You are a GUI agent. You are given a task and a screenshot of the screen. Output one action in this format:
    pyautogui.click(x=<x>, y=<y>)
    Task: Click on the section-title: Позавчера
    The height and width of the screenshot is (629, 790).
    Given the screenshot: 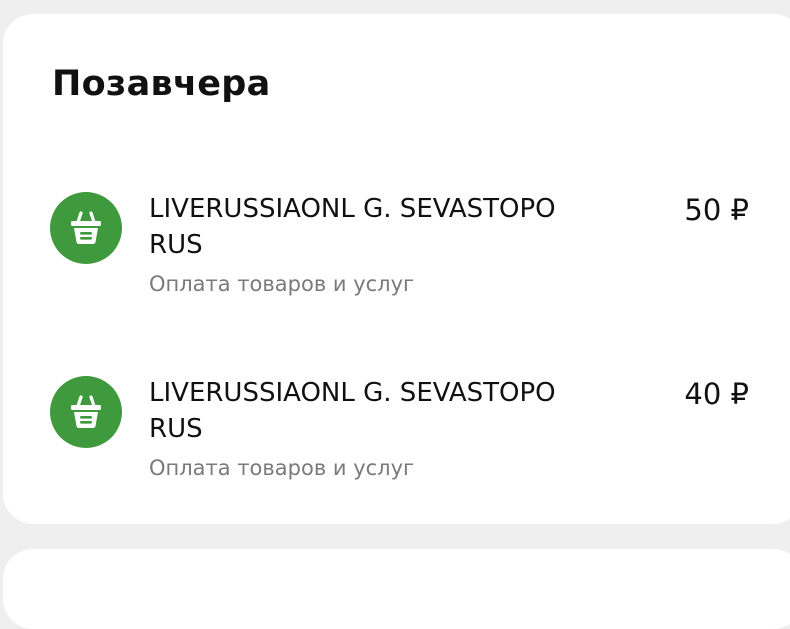 What is the action you would take?
    pyautogui.click(x=161, y=84)
    